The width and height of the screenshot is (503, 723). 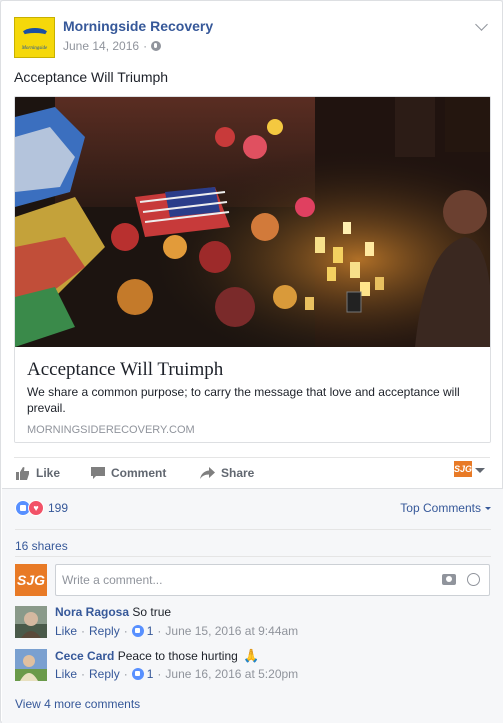 I want to click on comment-composer: SJG, so click(x=252, y=580).